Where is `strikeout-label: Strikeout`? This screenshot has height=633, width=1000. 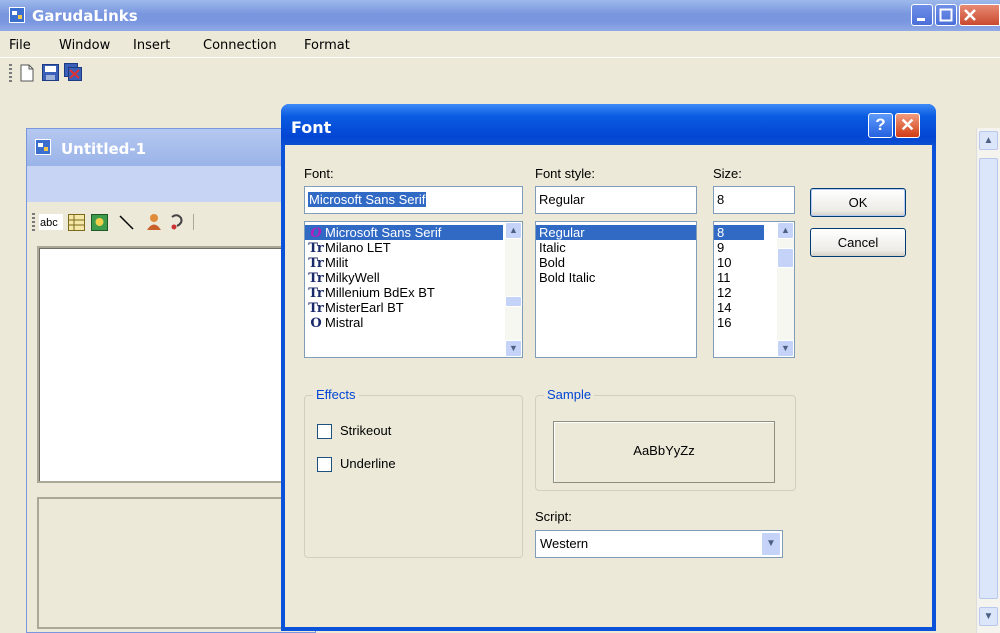 strikeout-label: Strikeout is located at coordinates (366, 430).